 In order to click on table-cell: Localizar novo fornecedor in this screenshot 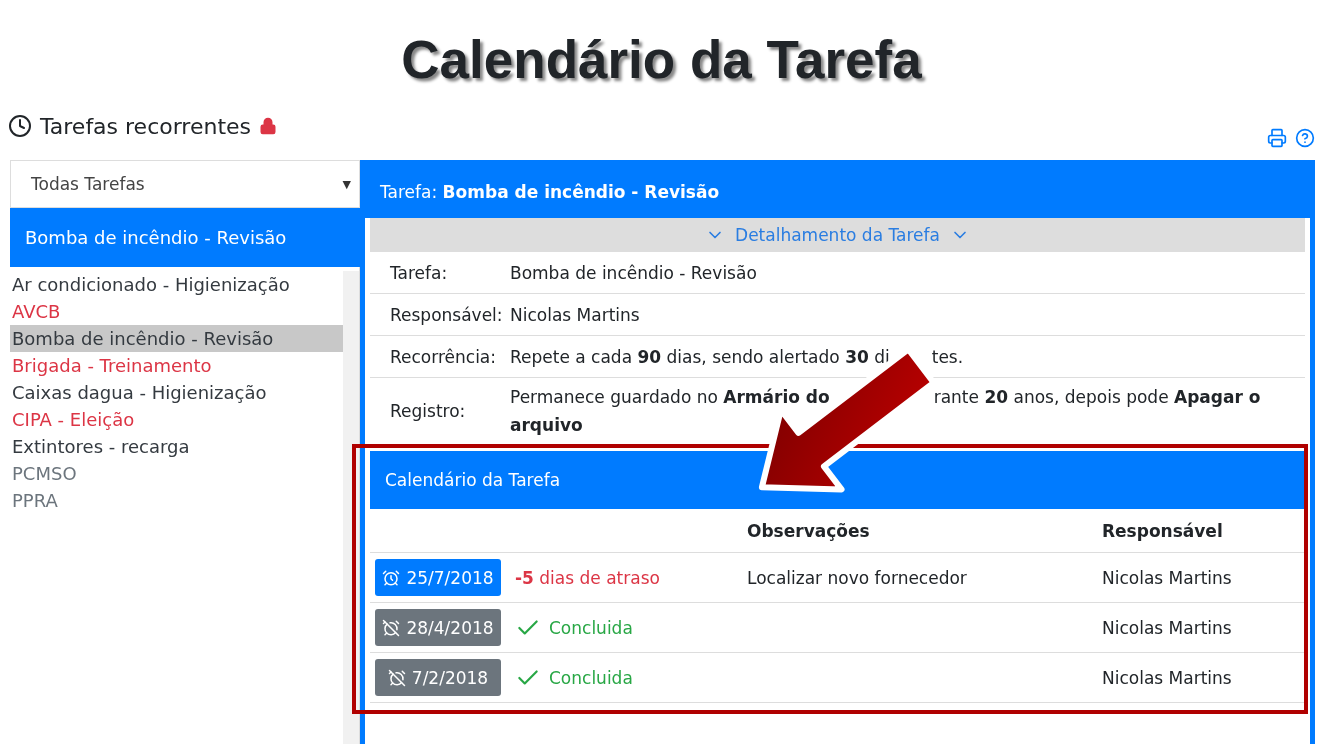, I will do `click(857, 577)`.